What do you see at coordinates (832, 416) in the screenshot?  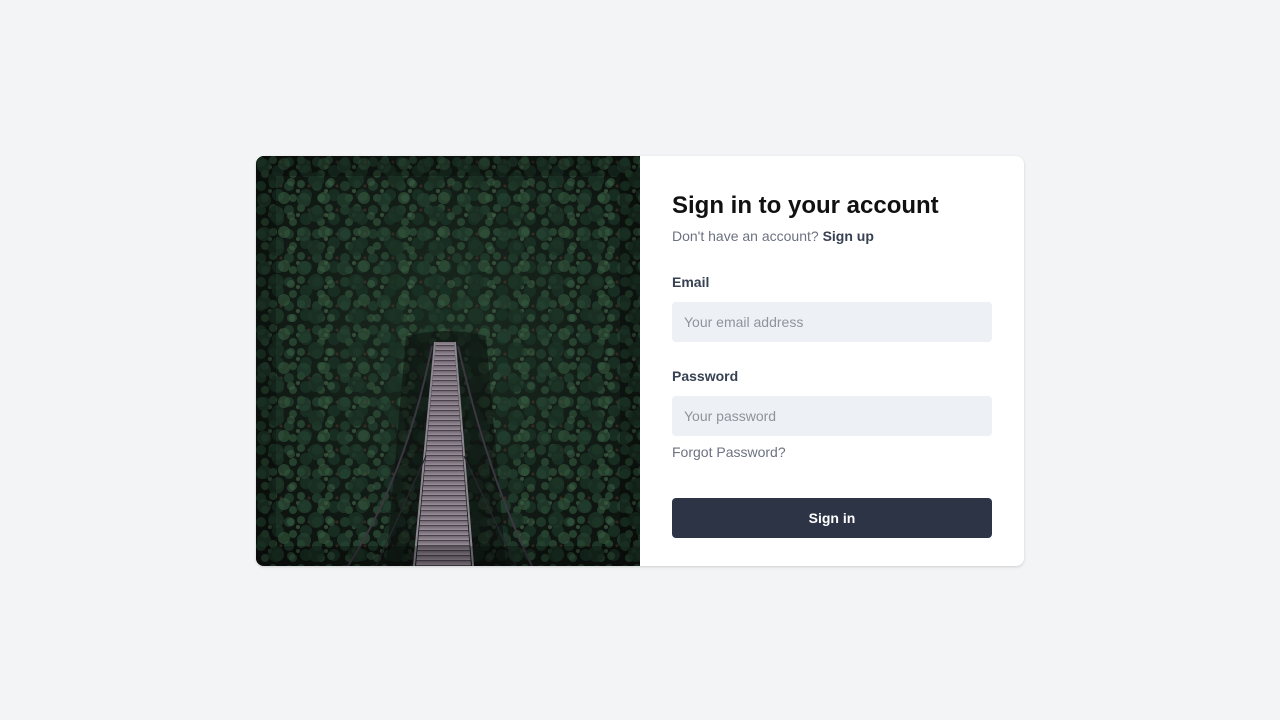 I see `password-field` at bounding box center [832, 416].